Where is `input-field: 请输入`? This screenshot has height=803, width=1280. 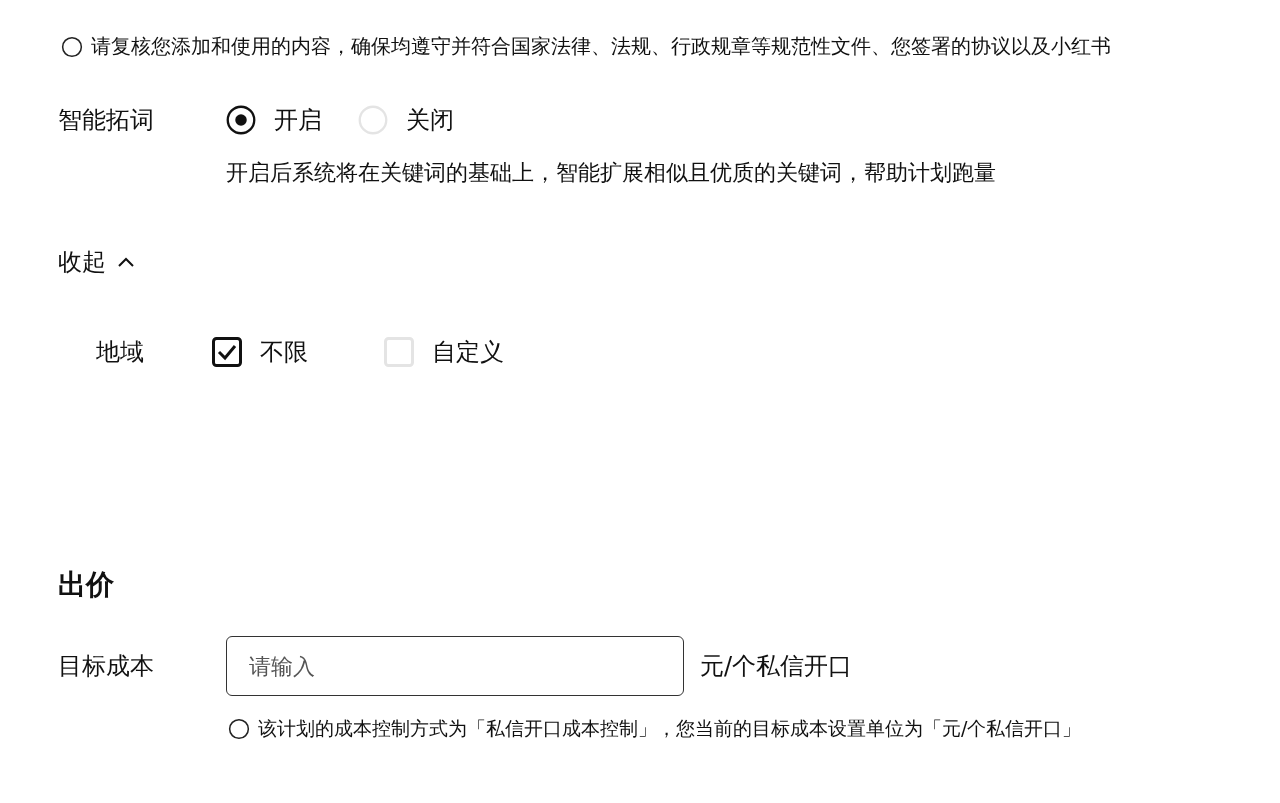
input-field: 请输入 is located at coordinates (455, 666).